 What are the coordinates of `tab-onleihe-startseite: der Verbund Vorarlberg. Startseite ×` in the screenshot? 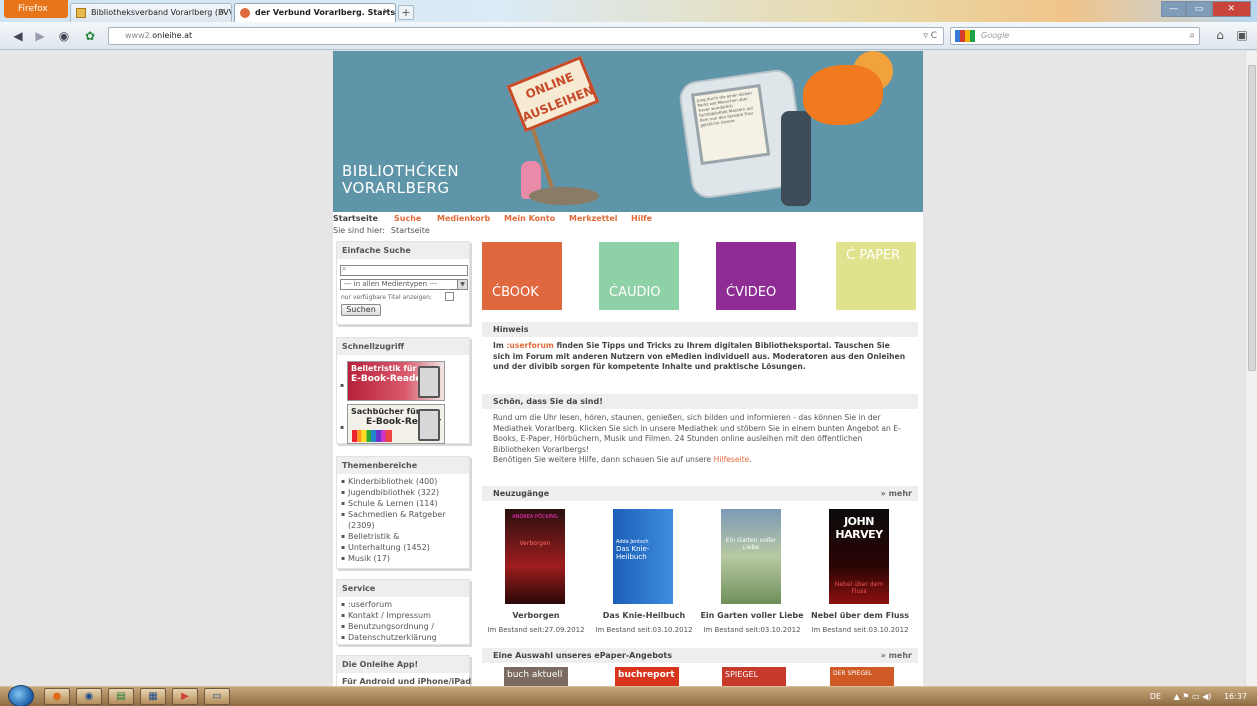 It's located at (315, 12).